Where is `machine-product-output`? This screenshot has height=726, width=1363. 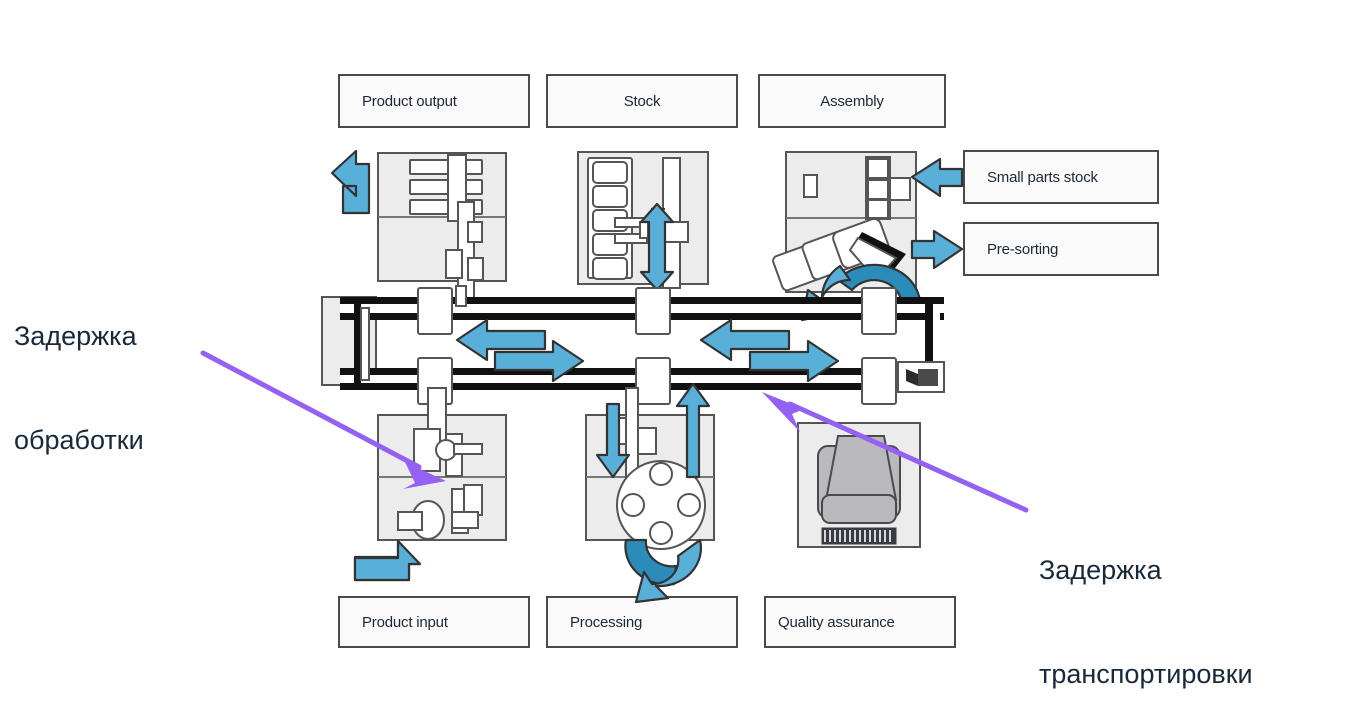
machine-product-output is located at coordinates (442, 231).